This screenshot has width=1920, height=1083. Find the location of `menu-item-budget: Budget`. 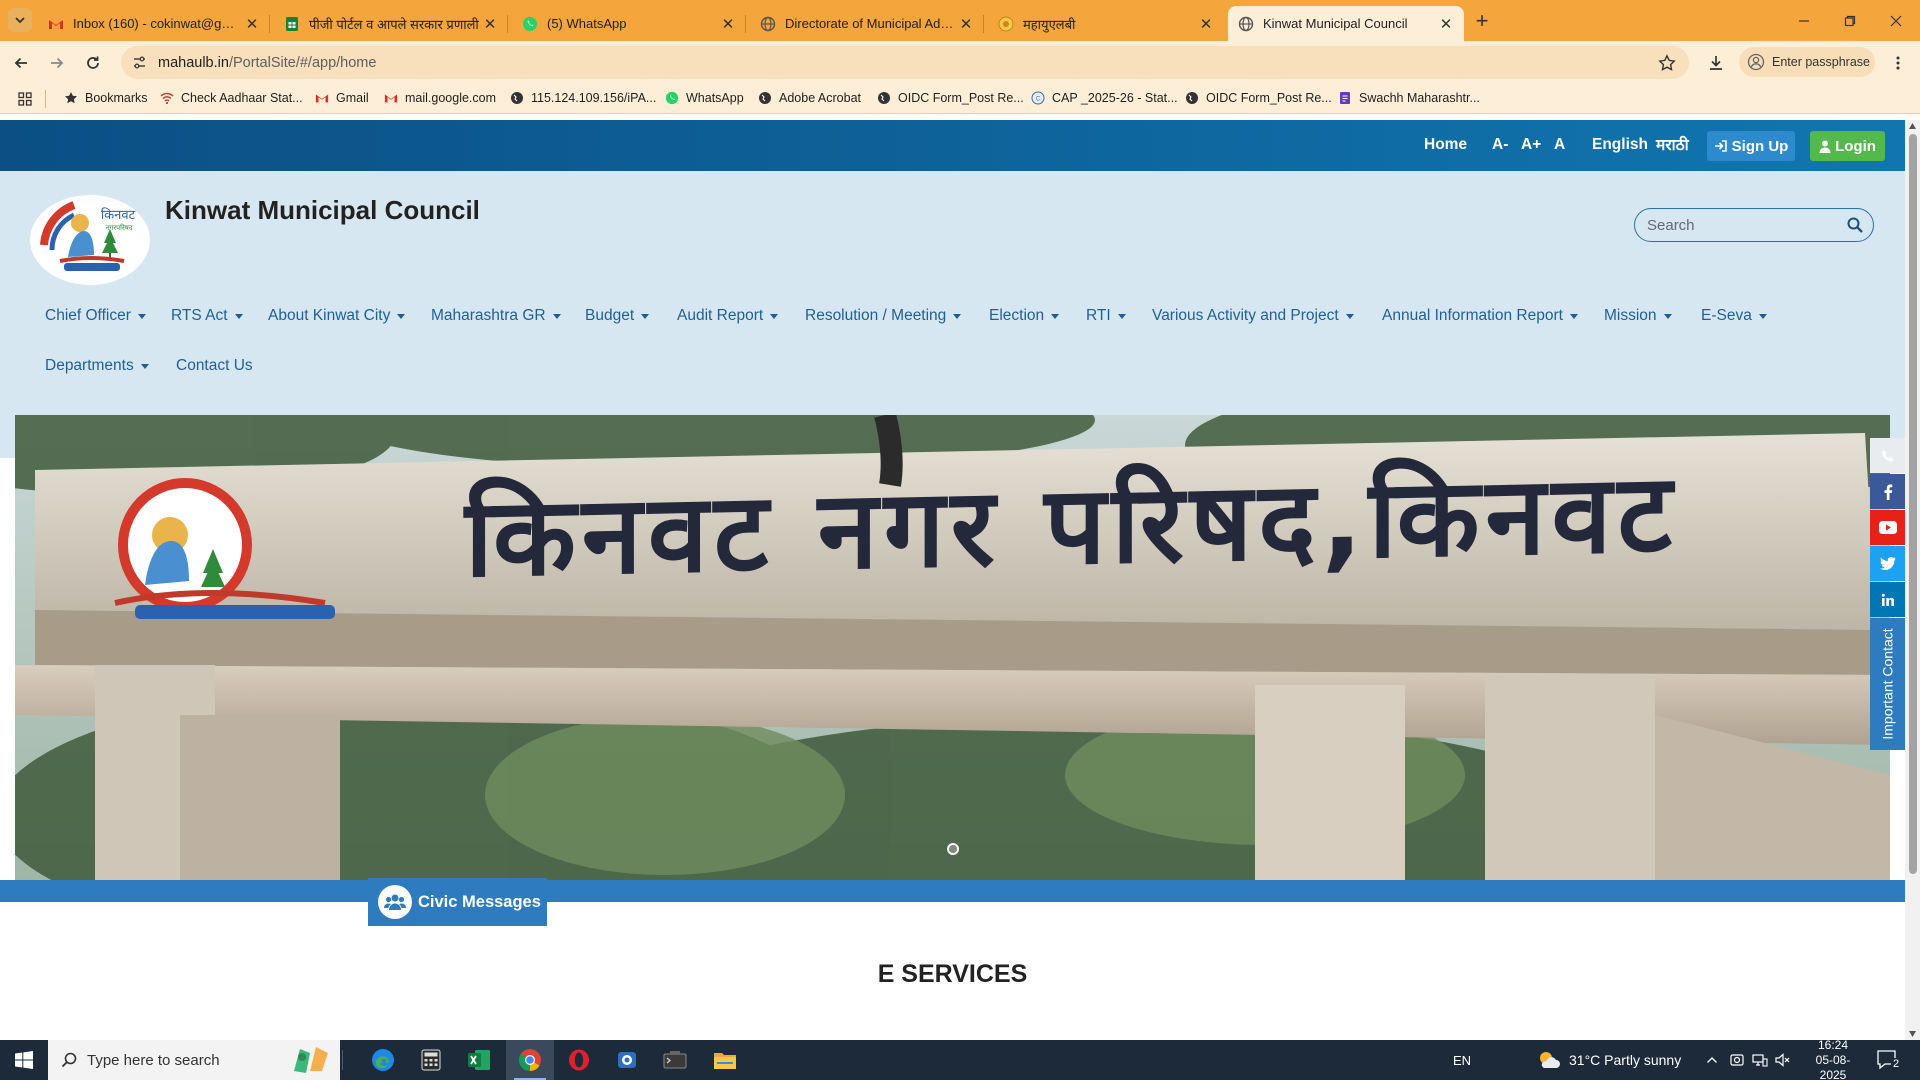

menu-item-budget: Budget is located at coordinates (617, 316).